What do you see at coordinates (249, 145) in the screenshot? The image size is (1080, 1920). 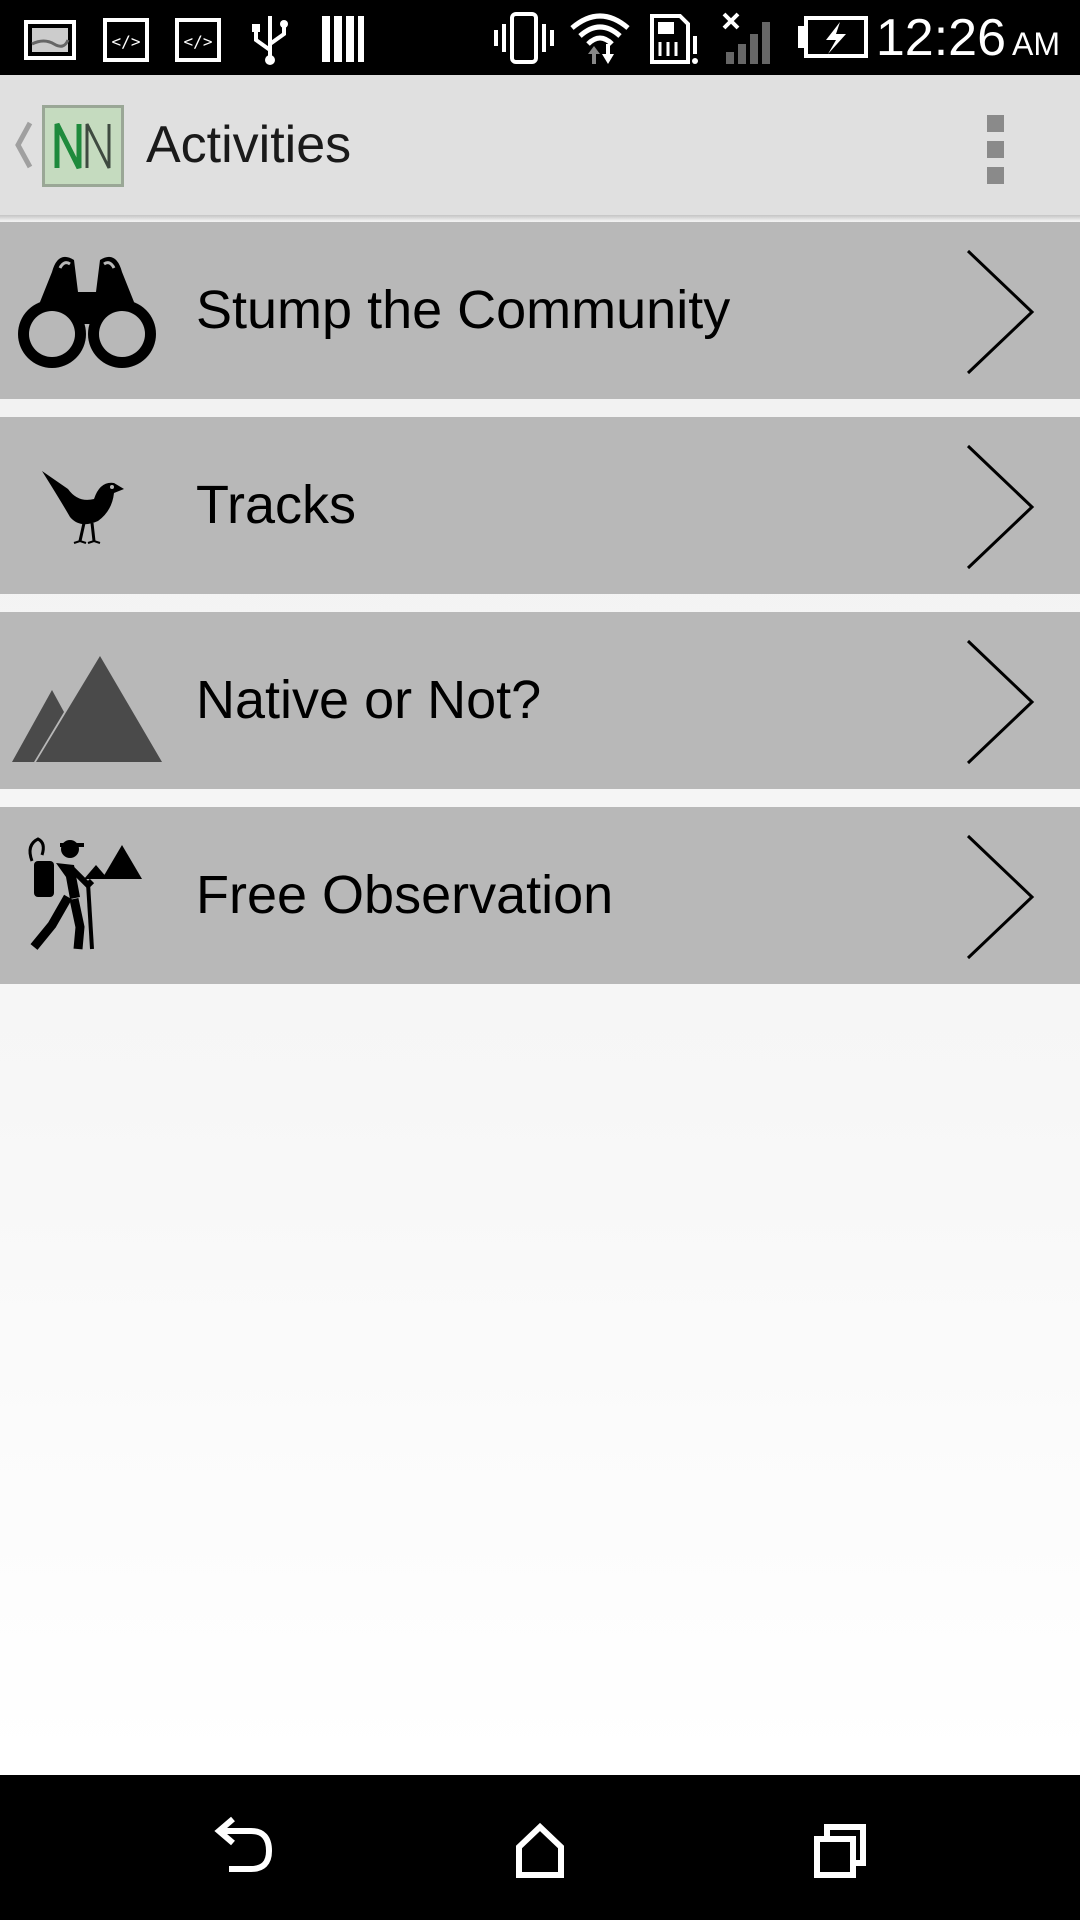 I see `page-title: Activities` at bounding box center [249, 145].